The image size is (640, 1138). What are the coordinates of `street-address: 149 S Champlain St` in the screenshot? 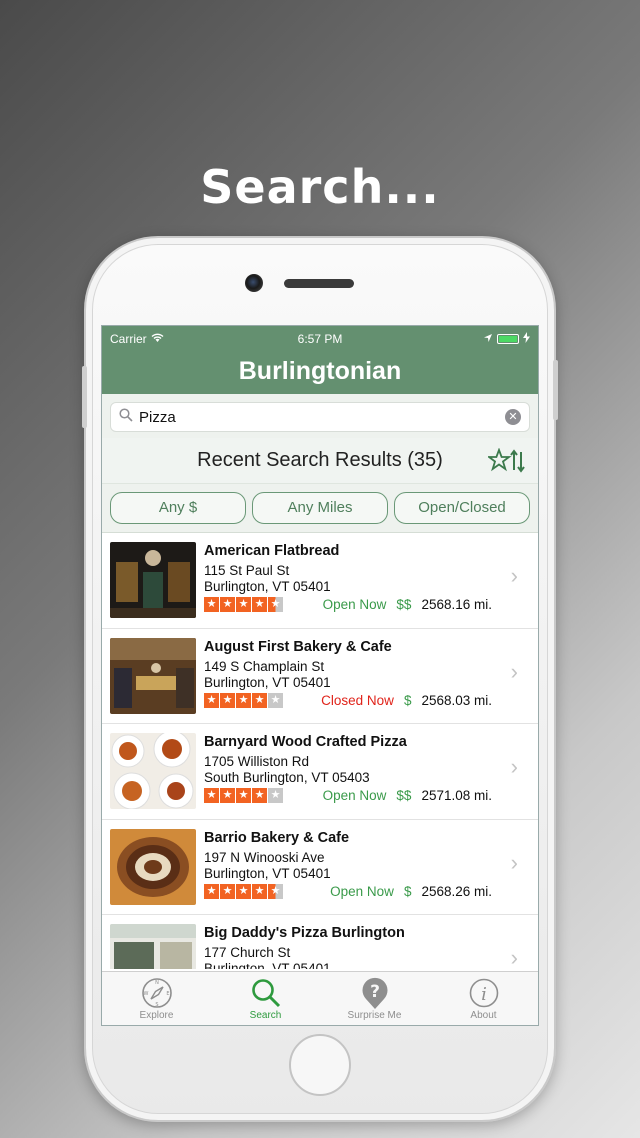 It's located at (264, 666).